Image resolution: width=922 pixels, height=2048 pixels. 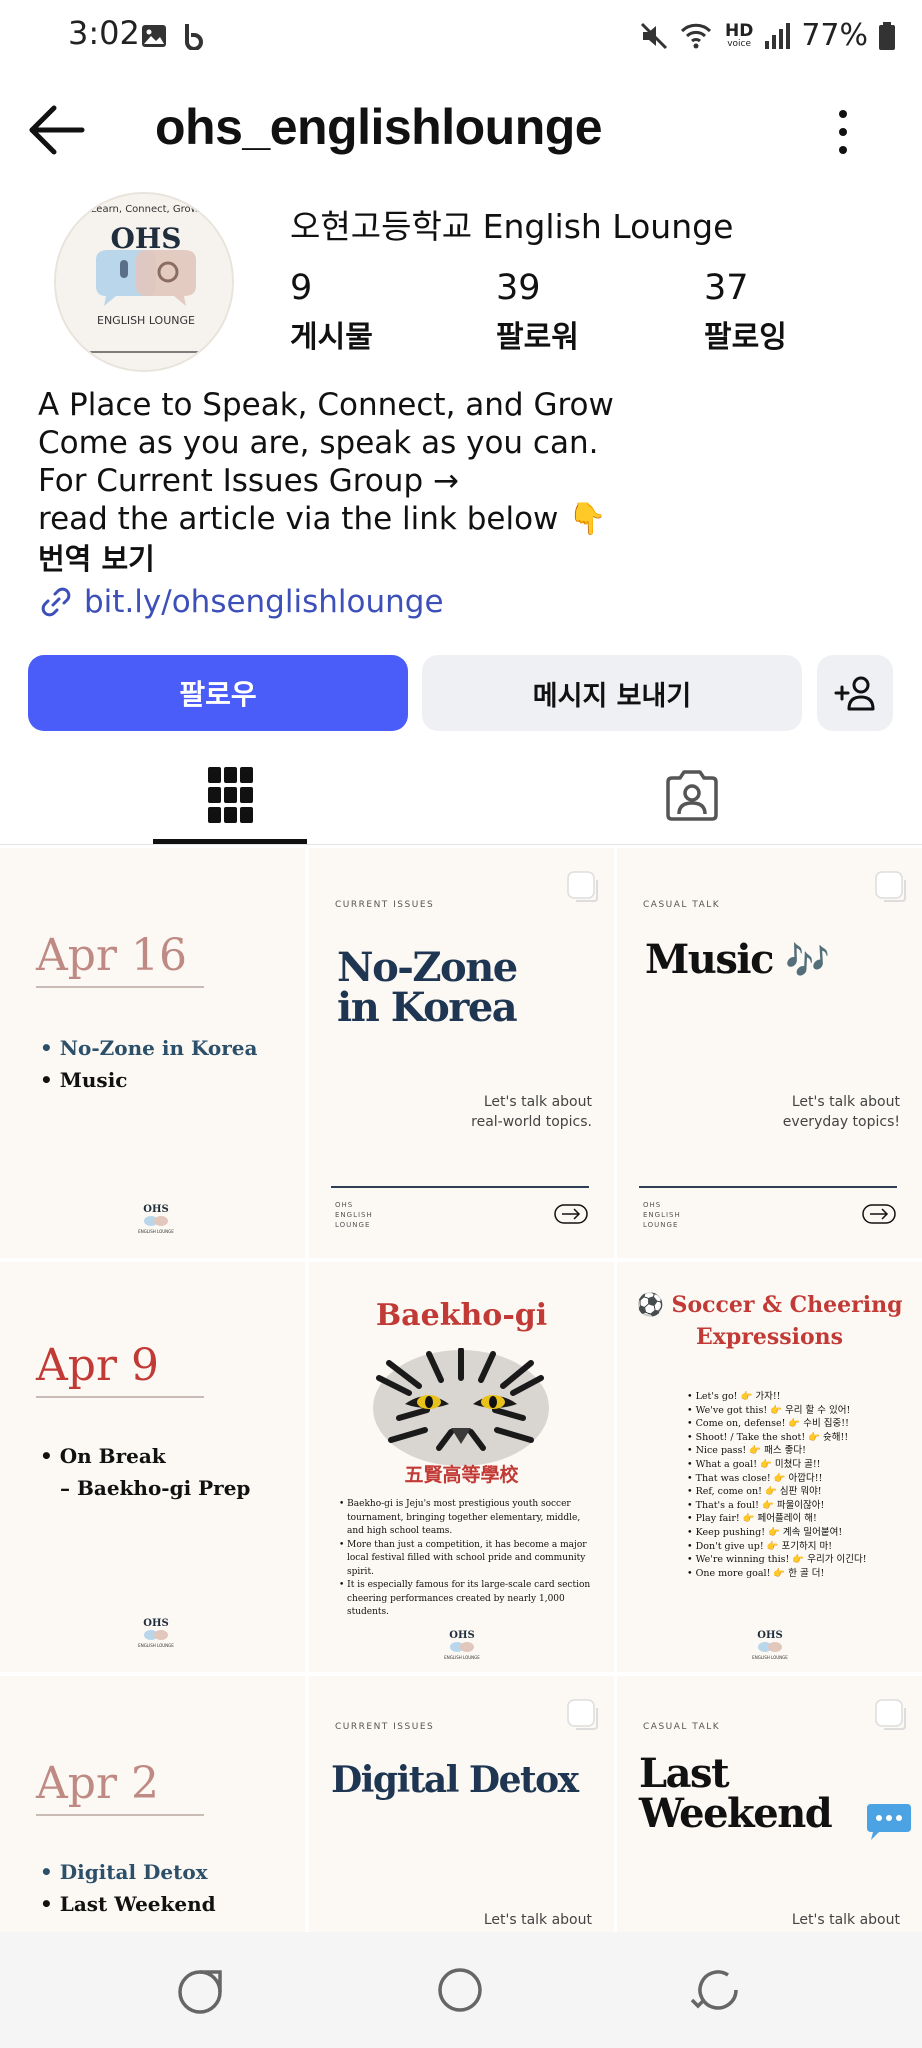 I want to click on suggested-users-button, so click(x=855, y=693).